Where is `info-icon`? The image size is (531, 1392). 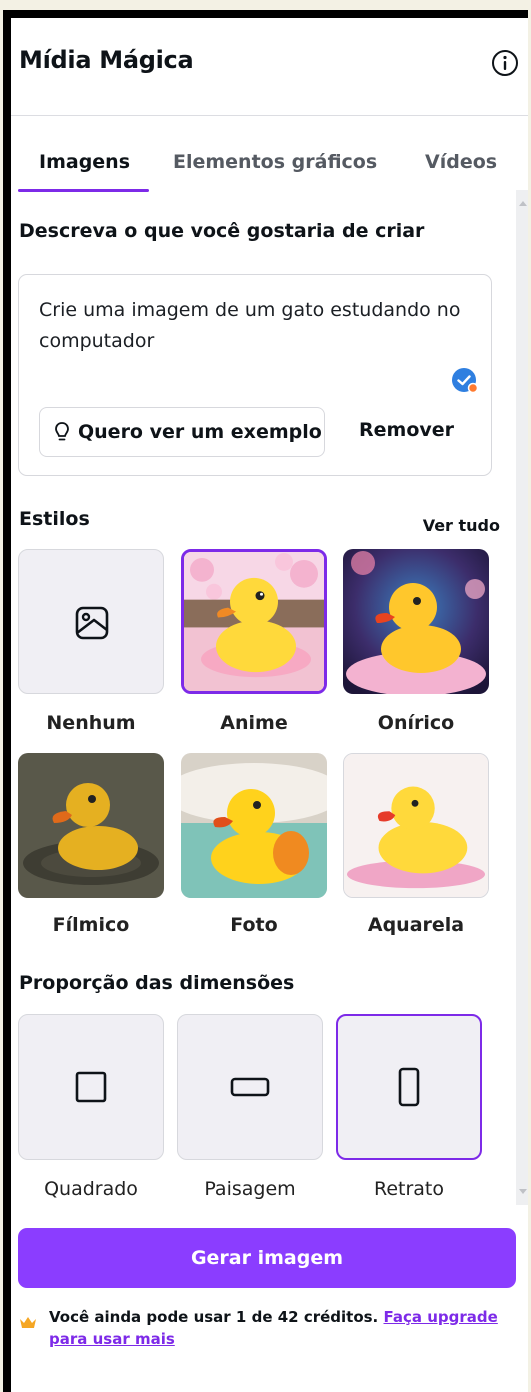
info-icon is located at coordinates (505, 63).